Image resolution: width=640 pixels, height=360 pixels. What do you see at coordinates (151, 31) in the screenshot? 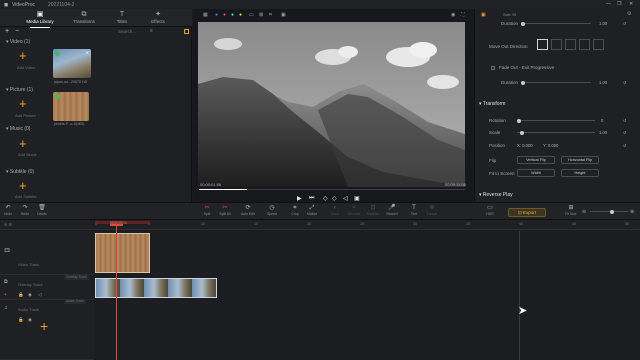
I see `list-view-icon: ≡` at bounding box center [151, 31].